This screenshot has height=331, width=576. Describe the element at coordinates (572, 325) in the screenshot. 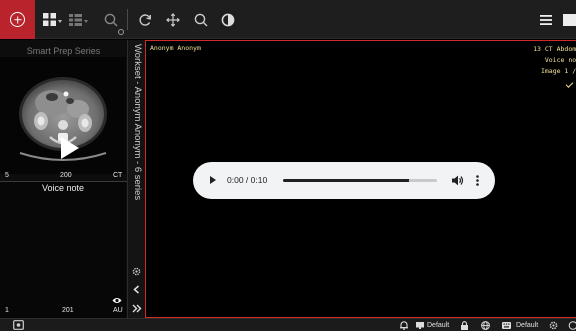

I see `help-icon` at that location.